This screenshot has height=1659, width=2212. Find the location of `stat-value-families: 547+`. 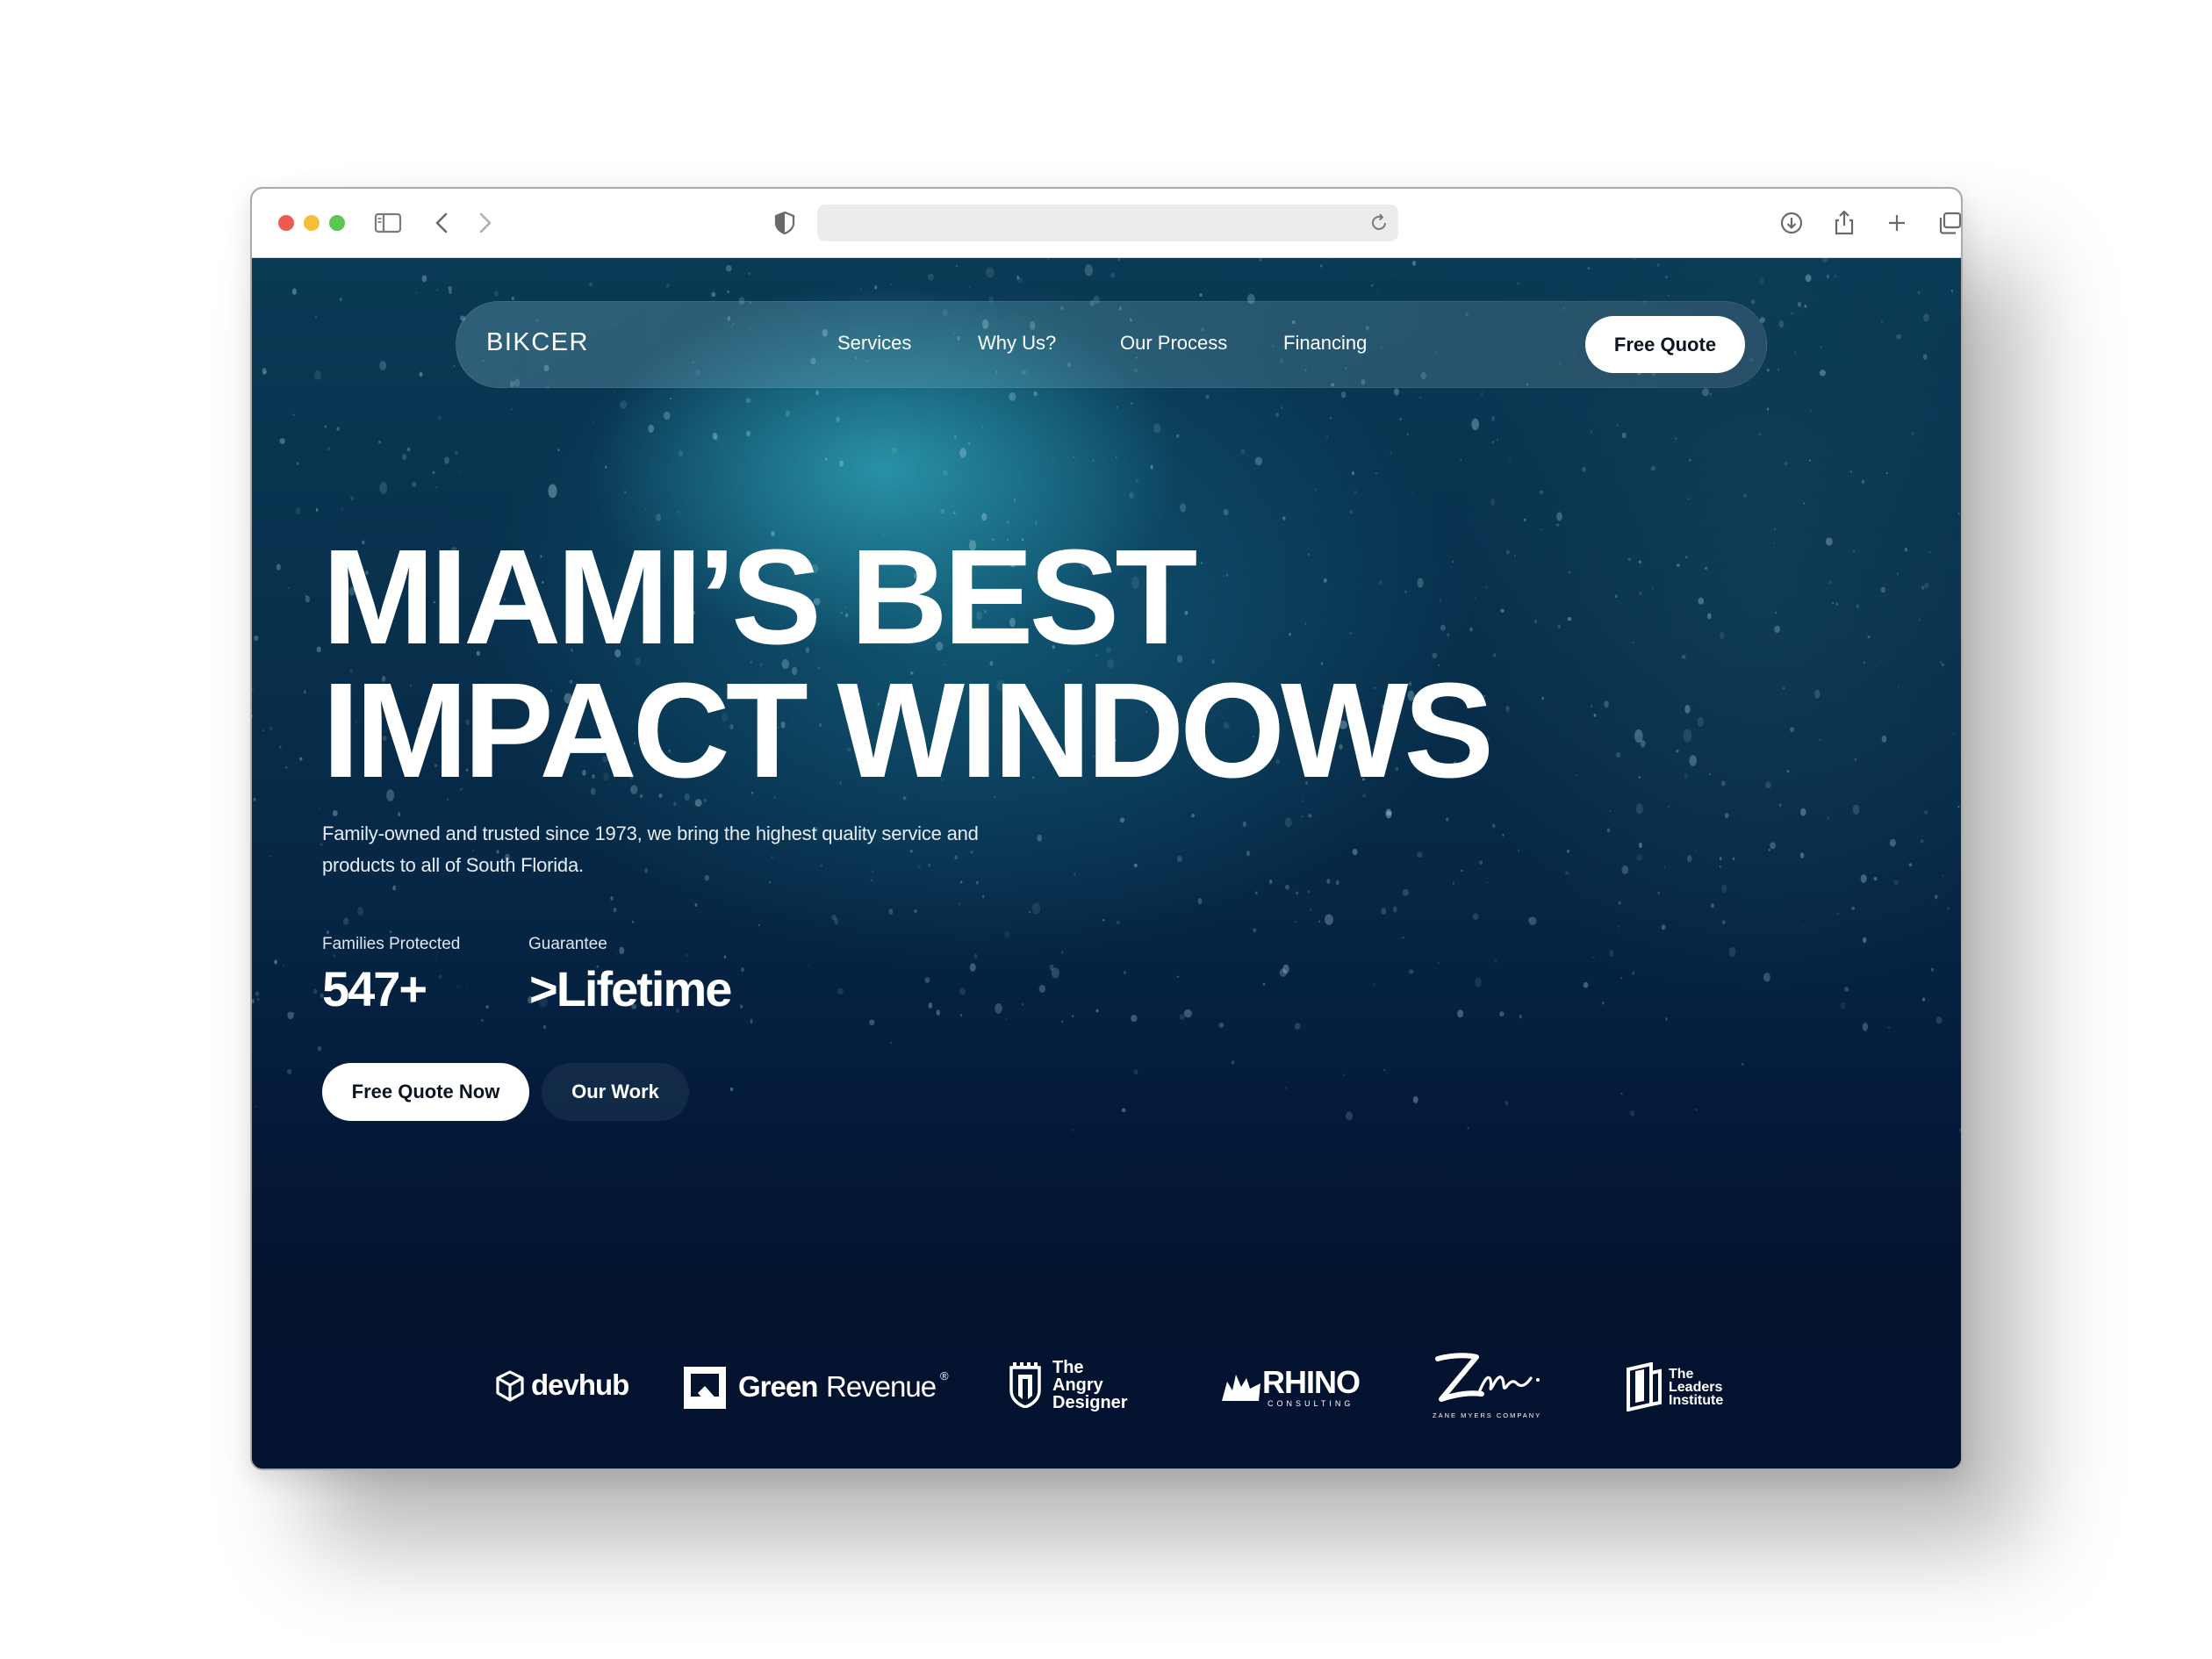

stat-value-families: 547+ is located at coordinates (374, 988).